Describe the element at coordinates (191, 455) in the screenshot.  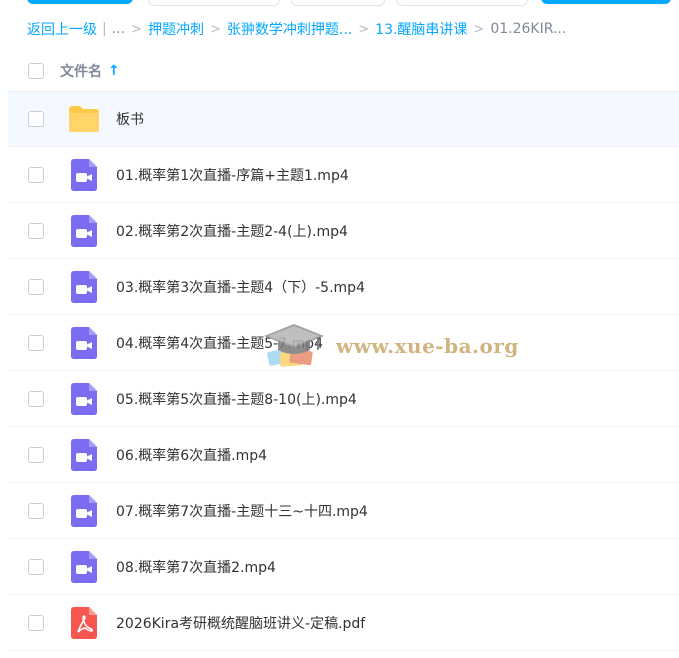
I see `file-name: 06.概率第6次直播.mp4` at that location.